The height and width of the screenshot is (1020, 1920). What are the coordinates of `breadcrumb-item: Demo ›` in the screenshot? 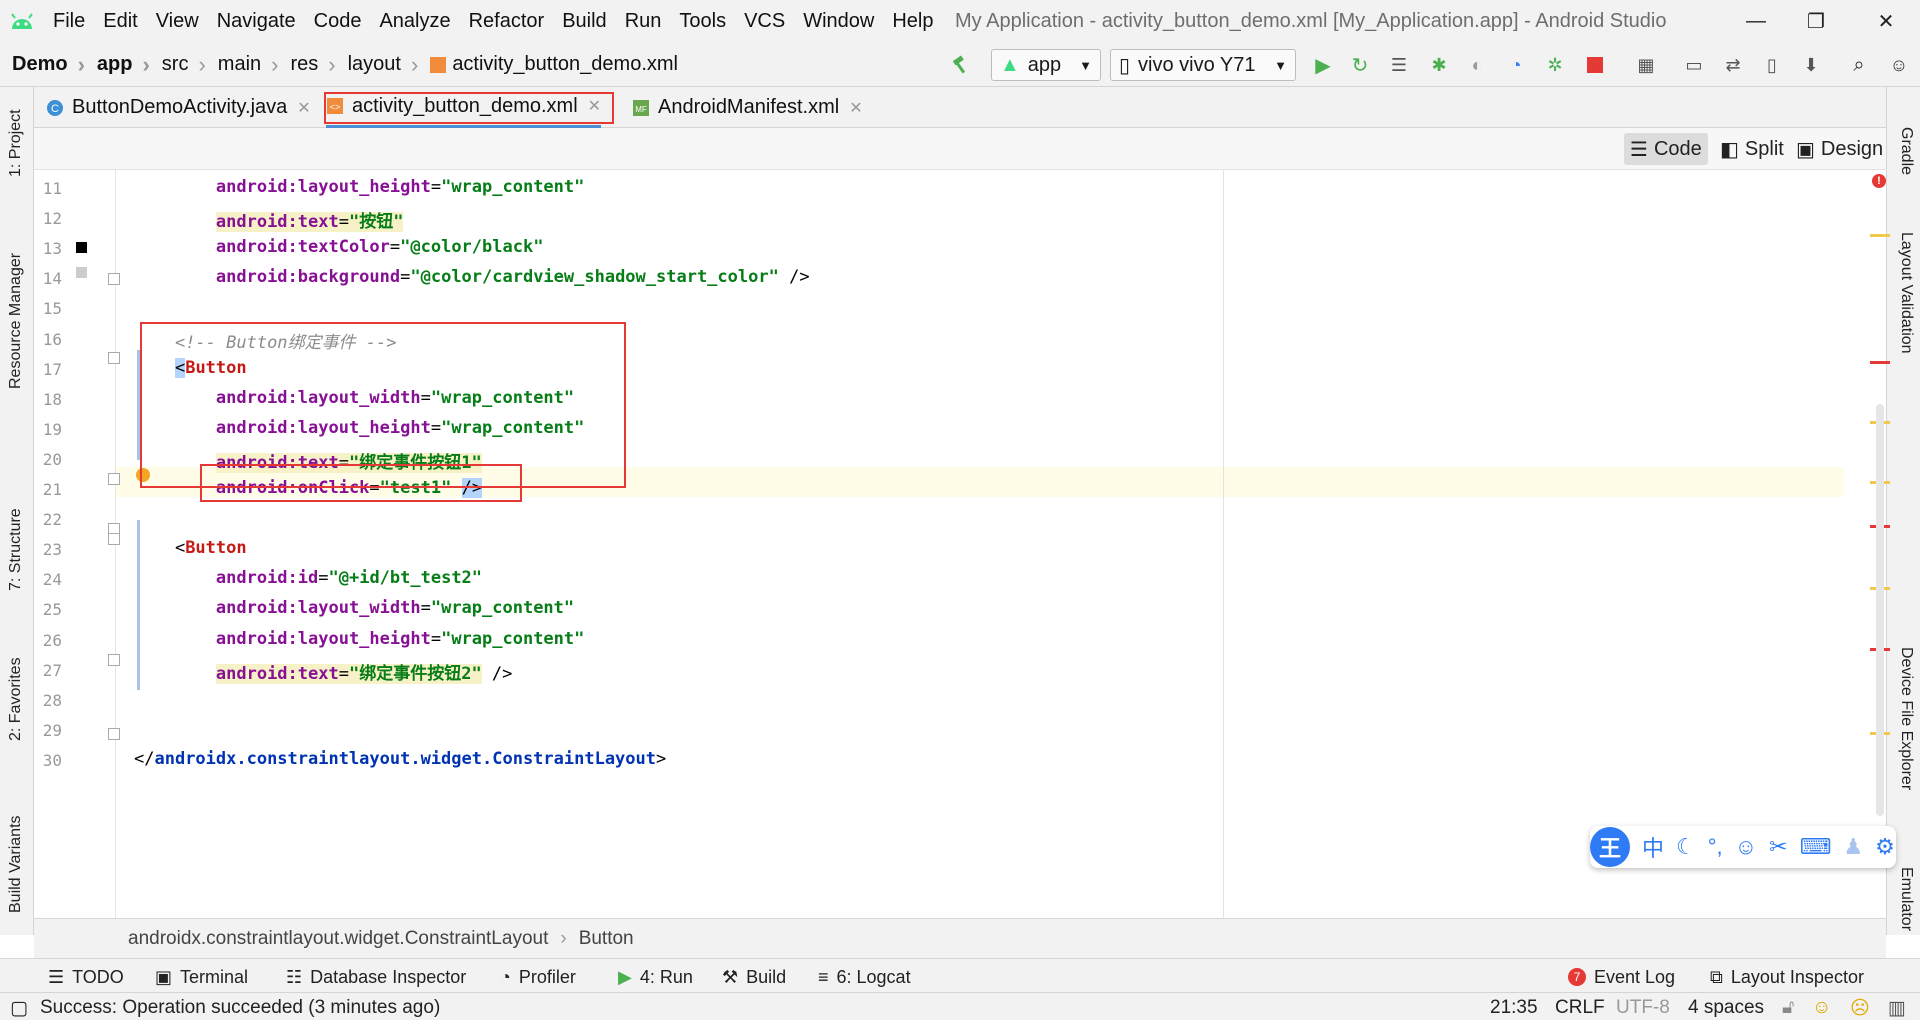 It's located at (42, 65).